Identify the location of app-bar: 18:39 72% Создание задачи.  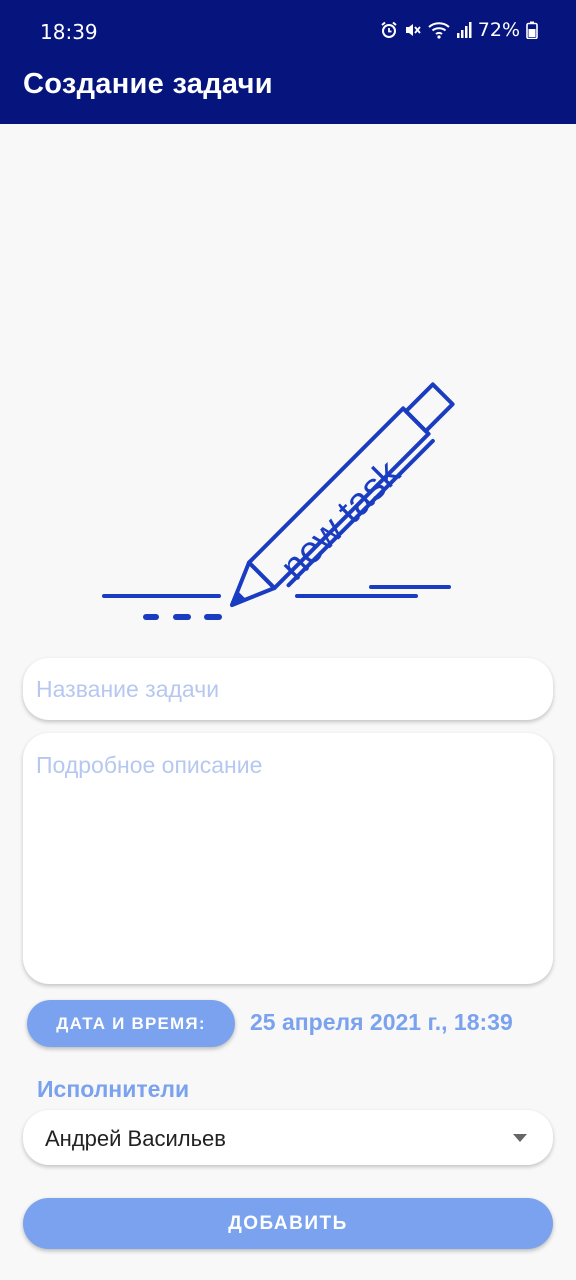
(288, 62).